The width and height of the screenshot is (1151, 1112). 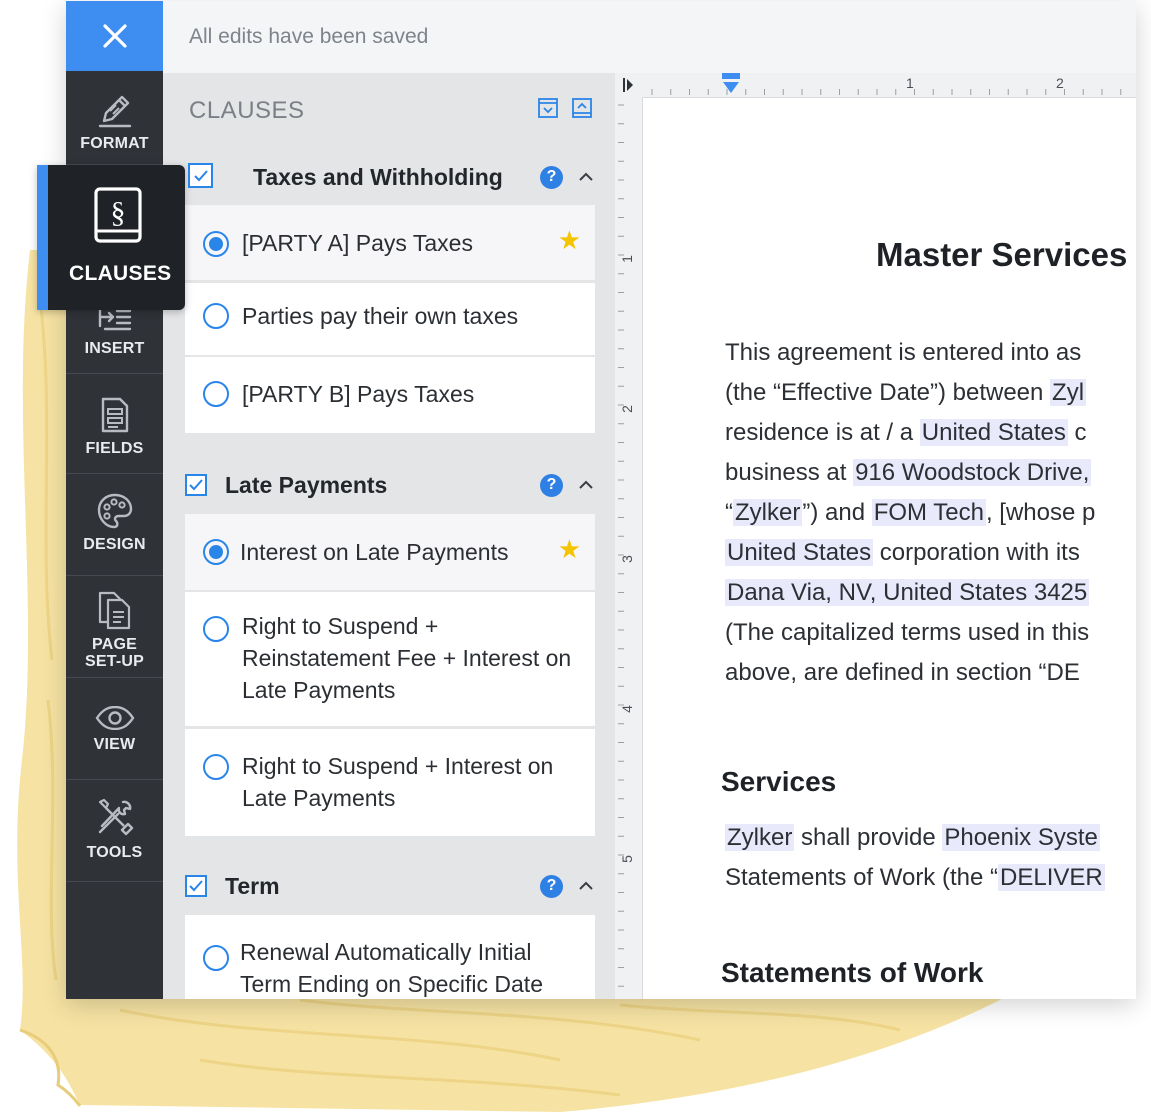 I want to click on document-line: “Zylker”) and FOM Tech, [whose p, so click(x=930, y=513).